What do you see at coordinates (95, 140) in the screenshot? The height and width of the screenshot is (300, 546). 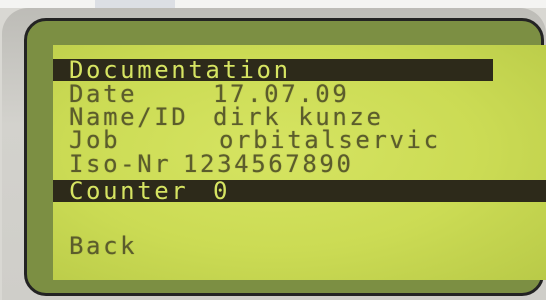 I see `job-label: Job` at bounding box center [95, 140].